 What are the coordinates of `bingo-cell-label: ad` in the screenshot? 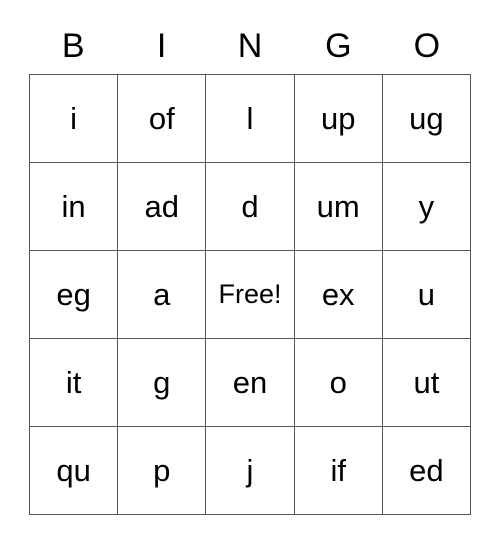 It's located at (162, 206).